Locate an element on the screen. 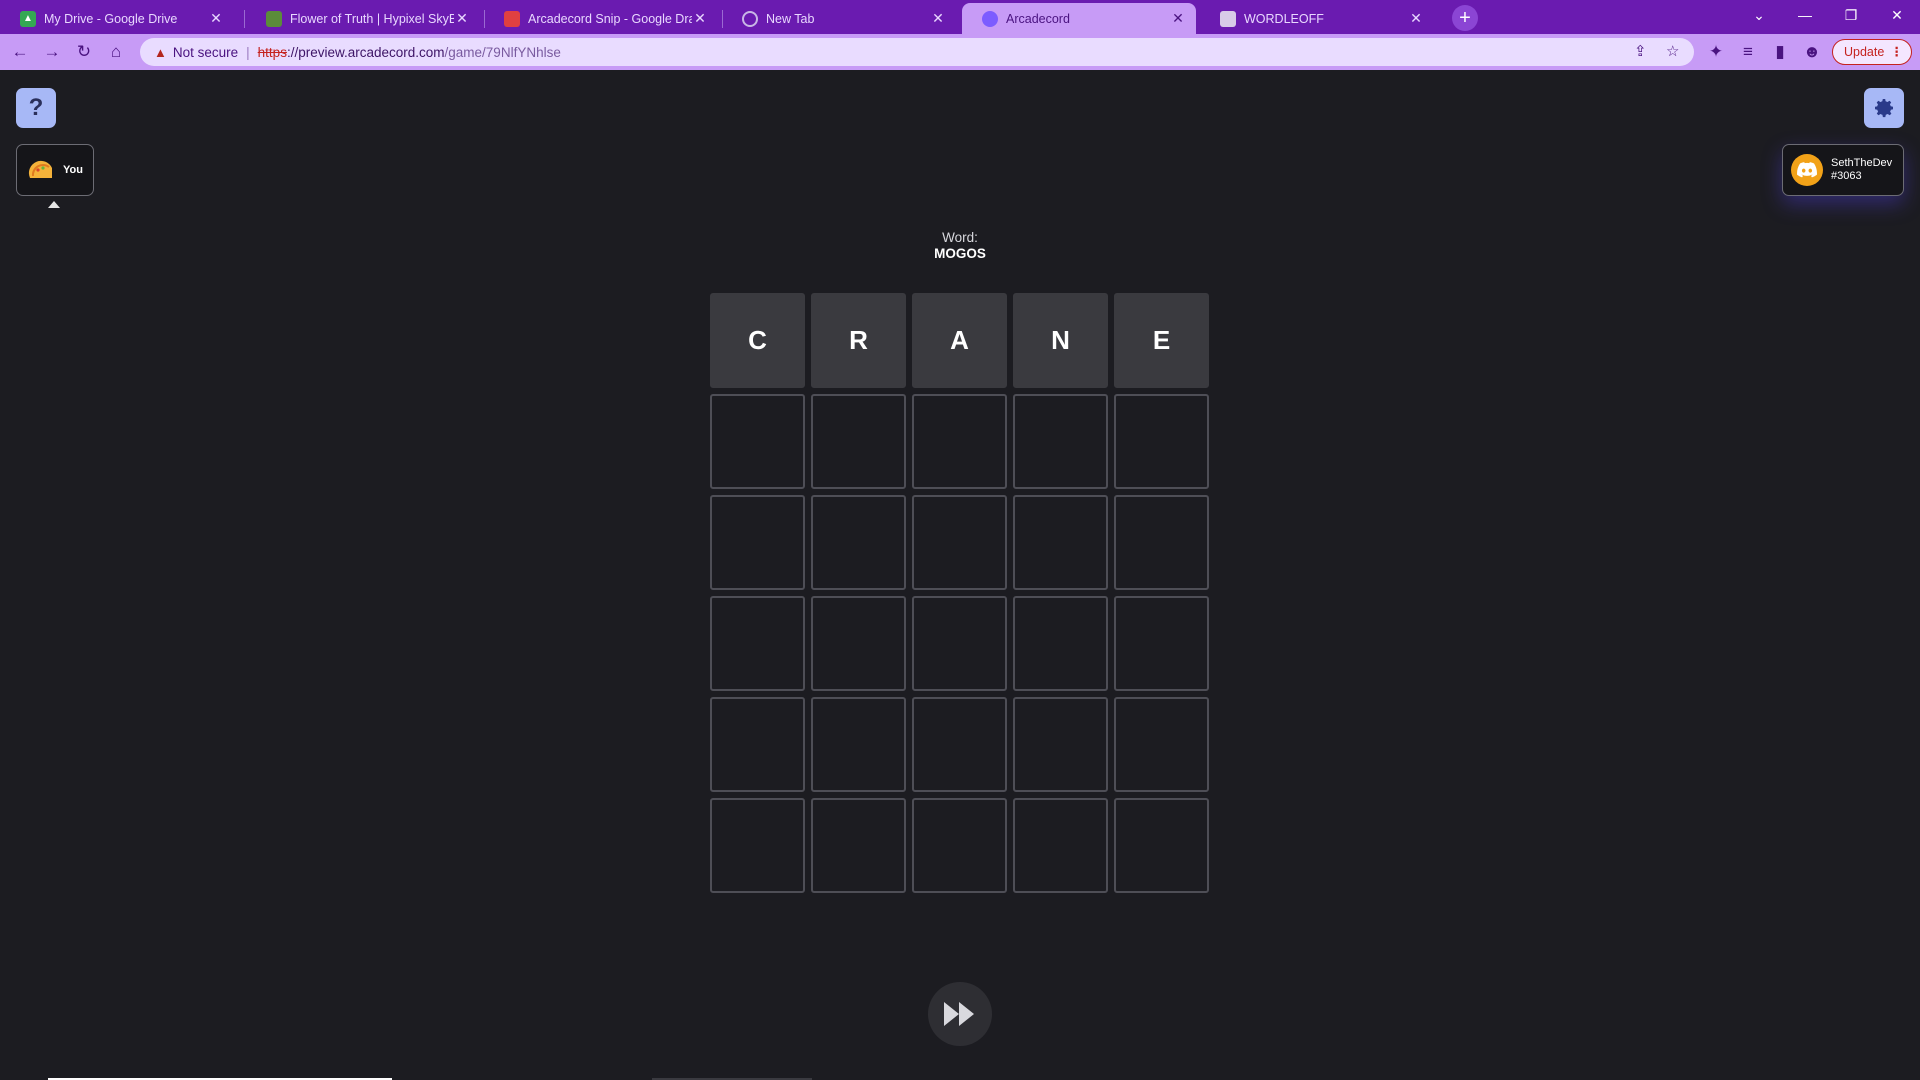 This screenshot has width=1920, height=1080. word-label: Word: is located at coordinates (960, 237).